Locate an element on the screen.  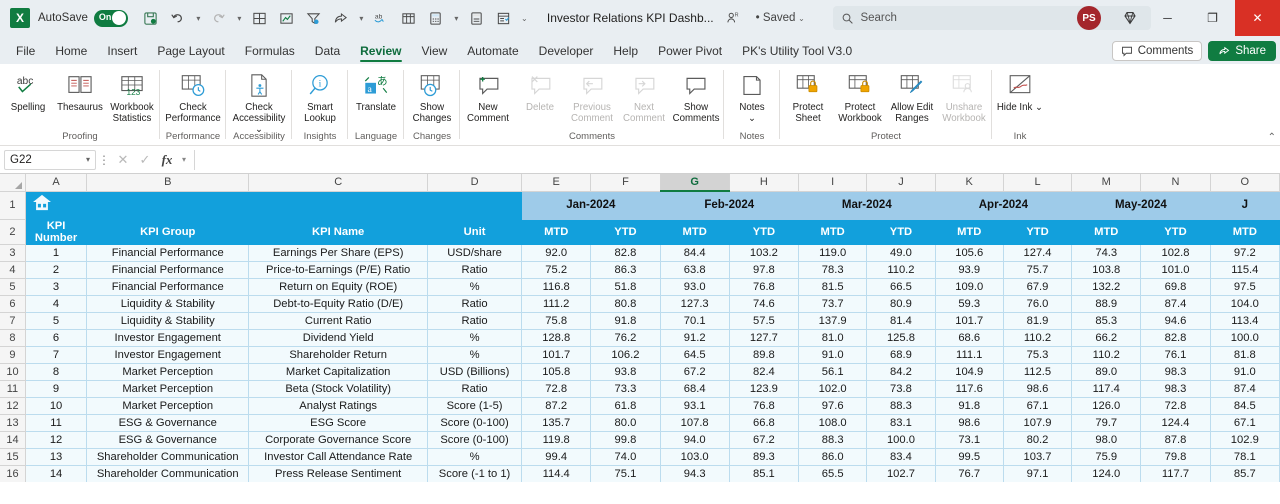
cell-O8: 100.0 is located at coordinates (1245, 338).